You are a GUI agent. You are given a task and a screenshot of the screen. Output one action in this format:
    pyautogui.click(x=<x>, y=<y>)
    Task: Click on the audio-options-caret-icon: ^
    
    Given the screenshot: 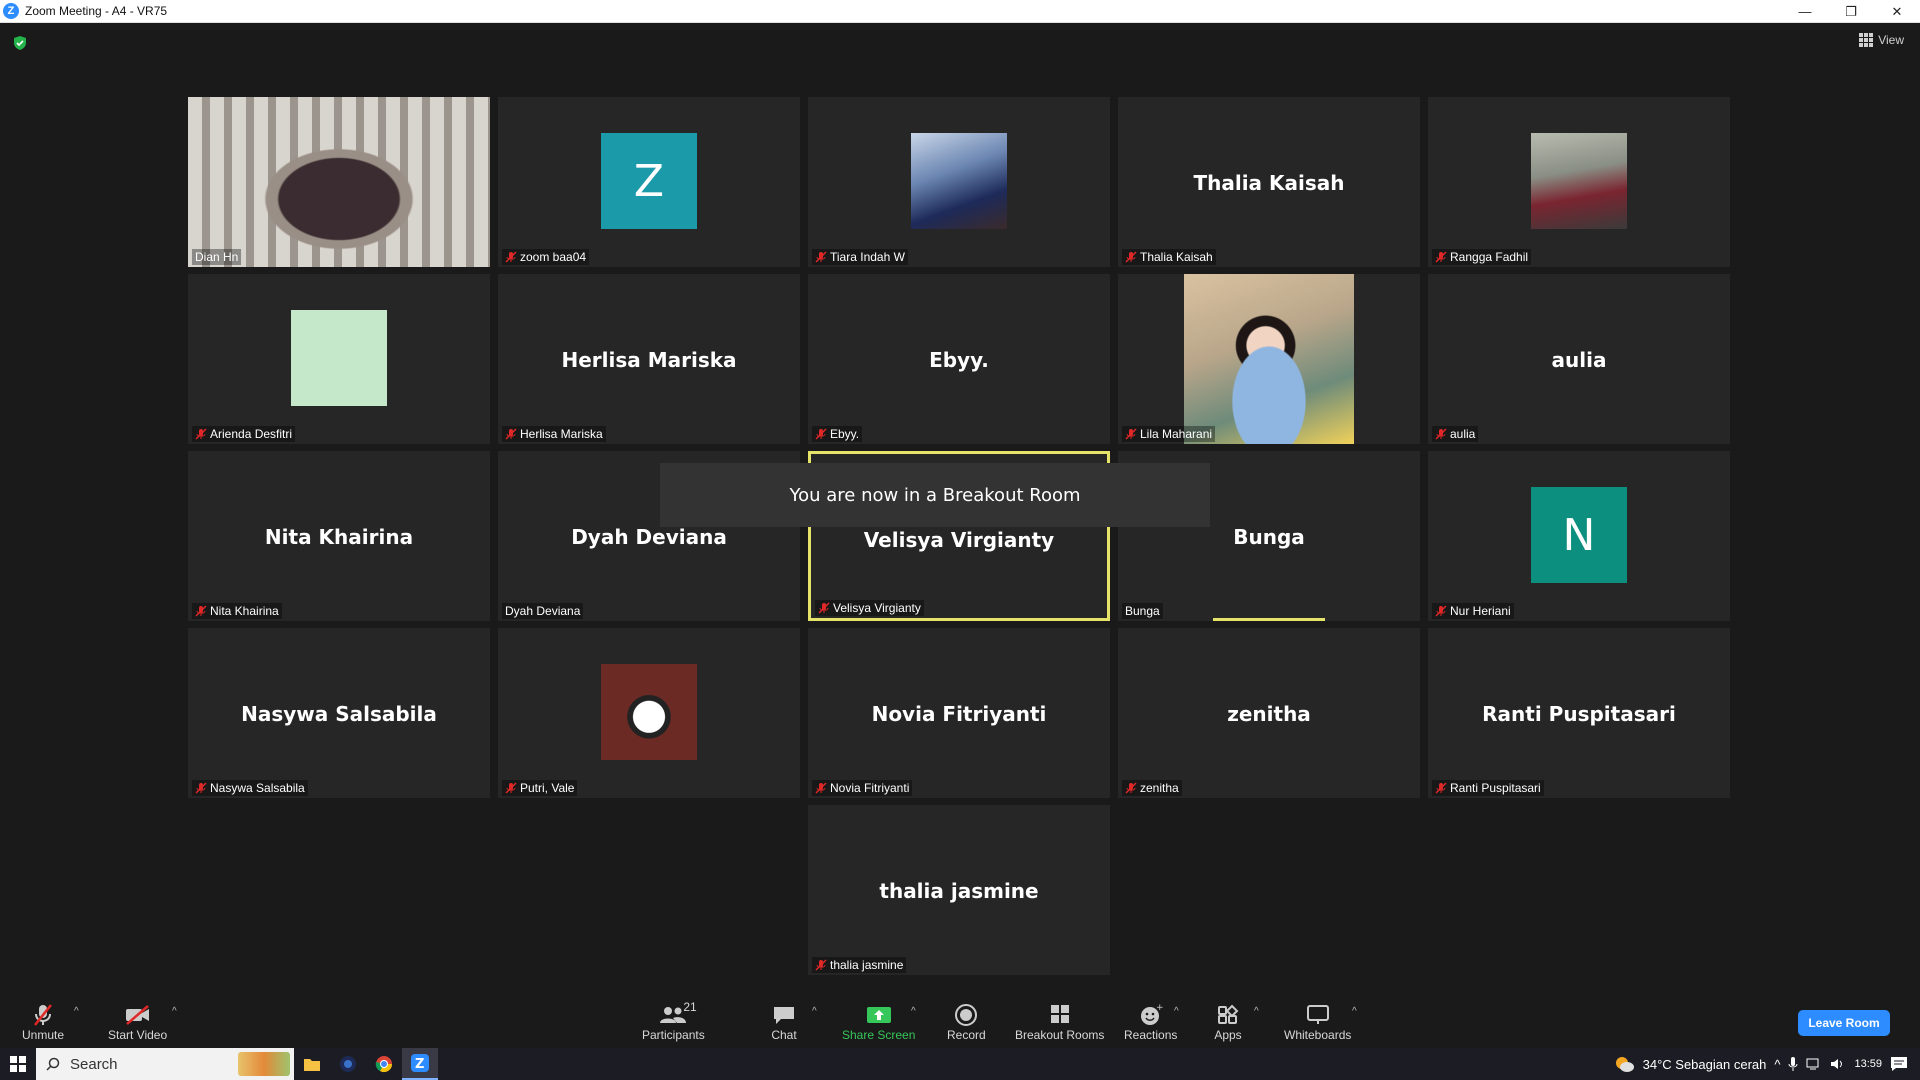 What is the action you would take?
    pyautogui.click(x=76, y=1011)
    